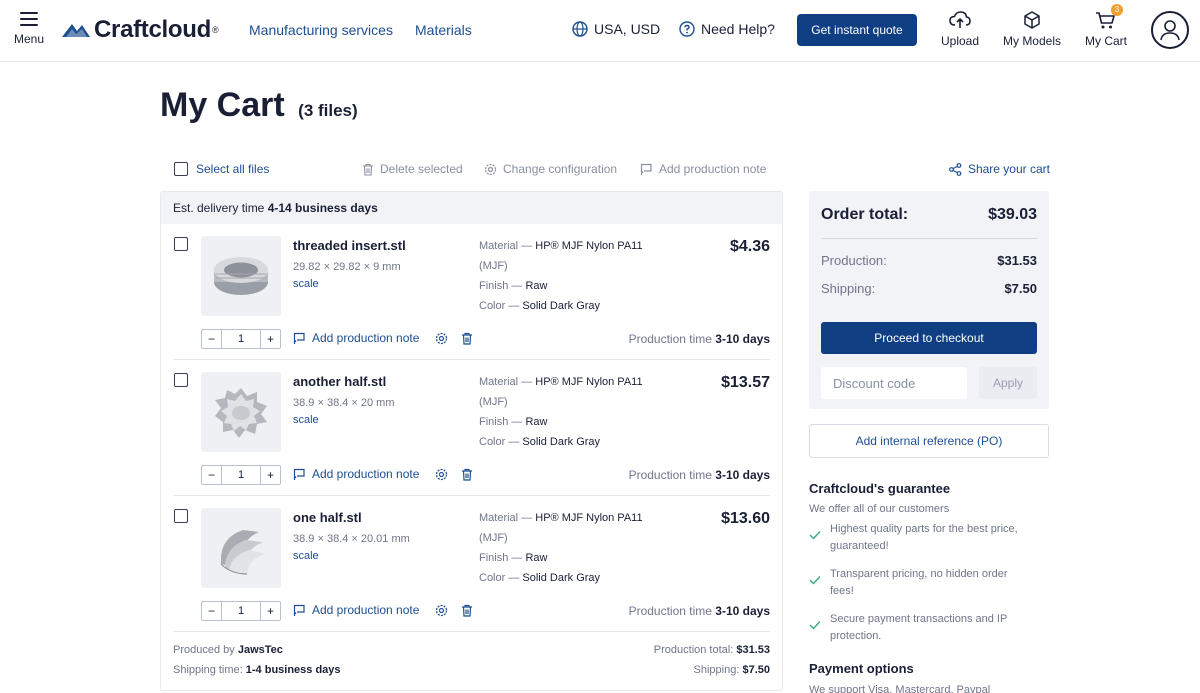  I want to click on page-title-text: My Cart, so click(222, 105).